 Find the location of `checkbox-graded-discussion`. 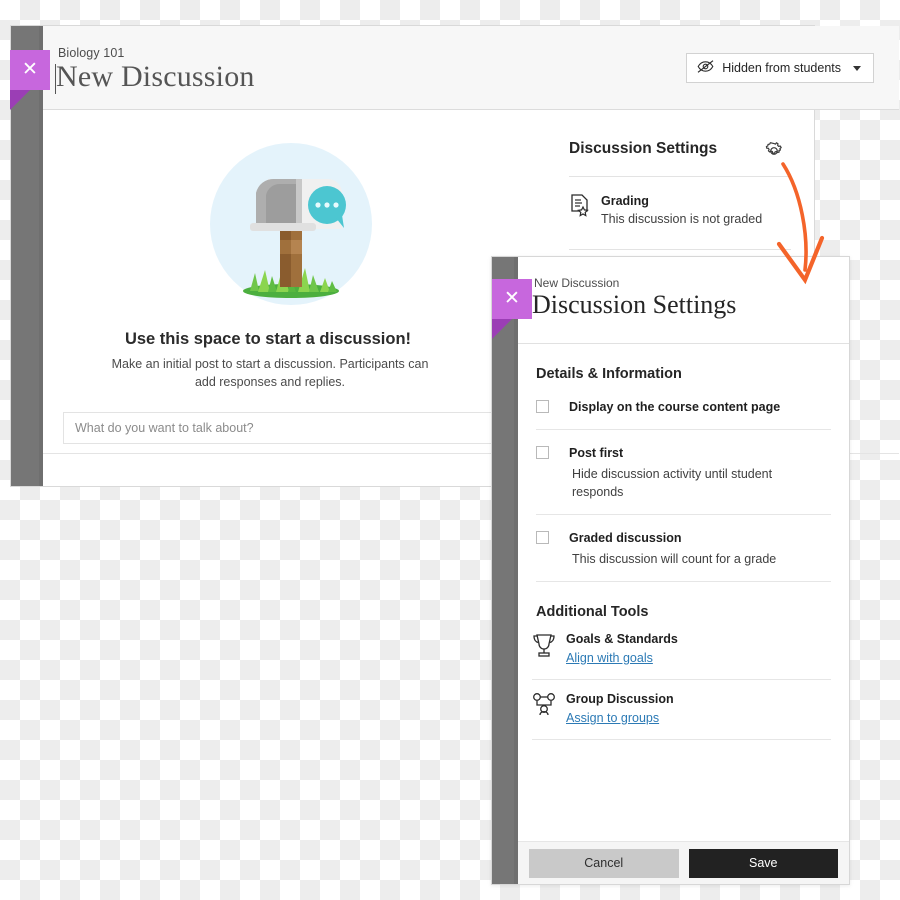

checkbox-graded-discussion is located at coordinates (542, 537).